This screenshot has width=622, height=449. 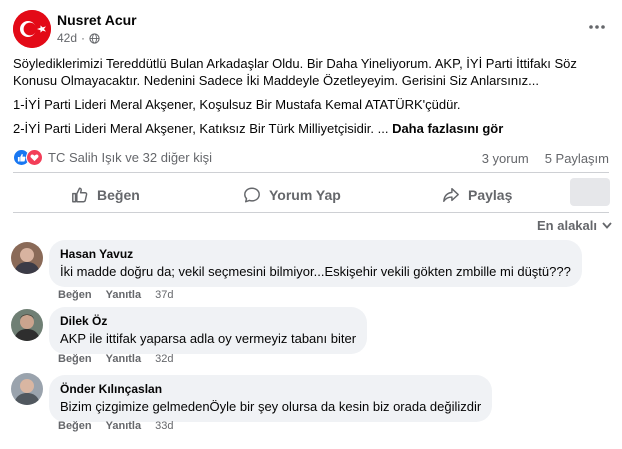 What do you see at coordinates (67, 38) in the screenshot?
I see `post-age: 42d` at bounding box center [67, 38].